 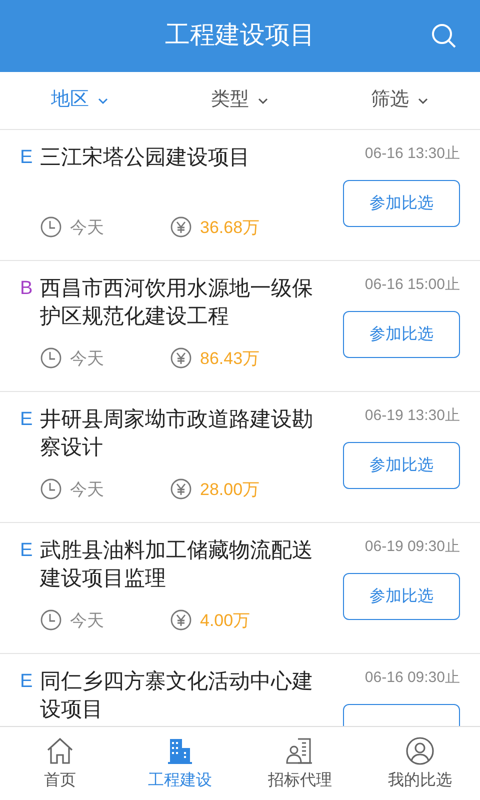 What do you see at coordinates (300, 763) in the screenshot?
I see `nav-tab: 招标代理` at bounding box center [300, 763].